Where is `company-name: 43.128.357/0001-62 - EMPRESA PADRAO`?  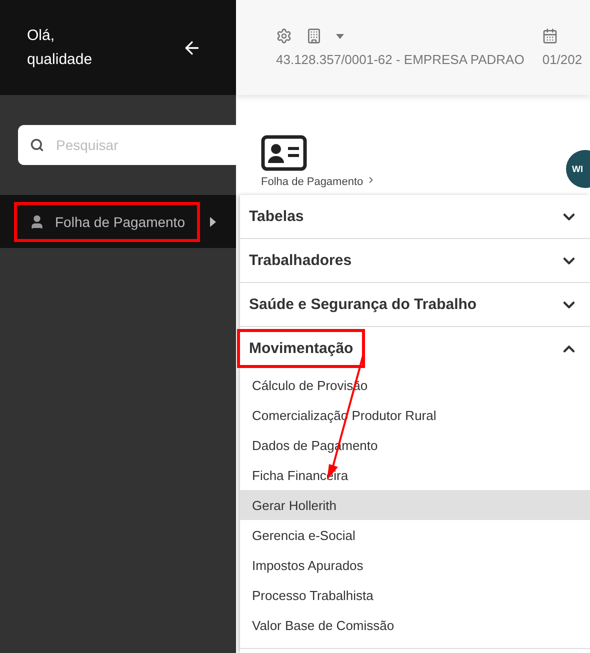 company-name: 43.128.357/0001-62 - EMPRESA PADRAO is located at coordinates (400, 59).